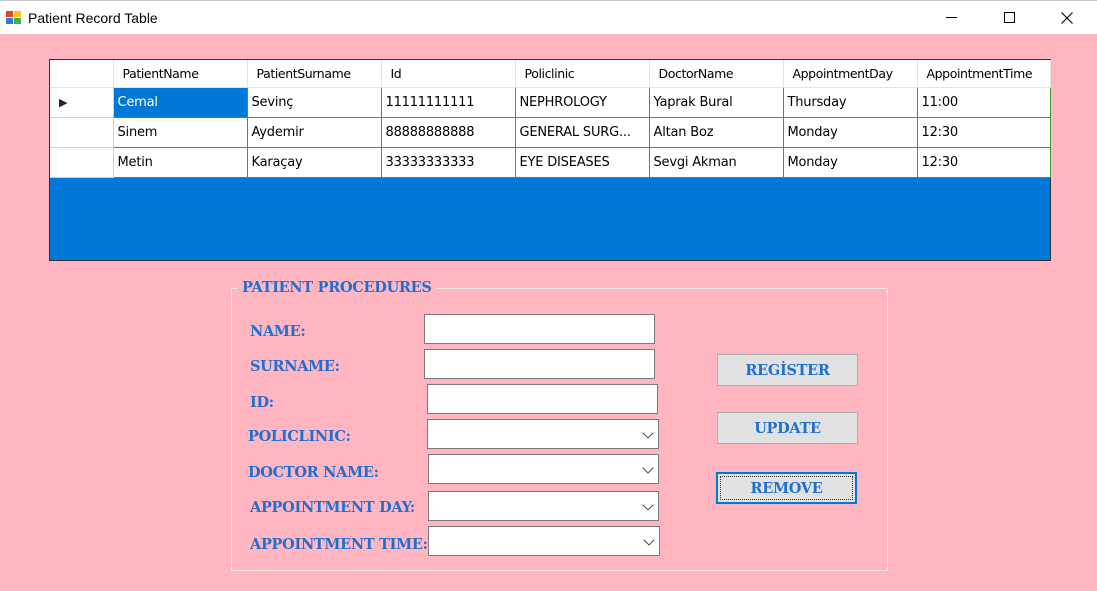 Image resolution: width=1097 pixels, height=591 pixels. Describe the element at coordinates (278, 331) in the screenshot. I see `name-label: NAME:` at that location.